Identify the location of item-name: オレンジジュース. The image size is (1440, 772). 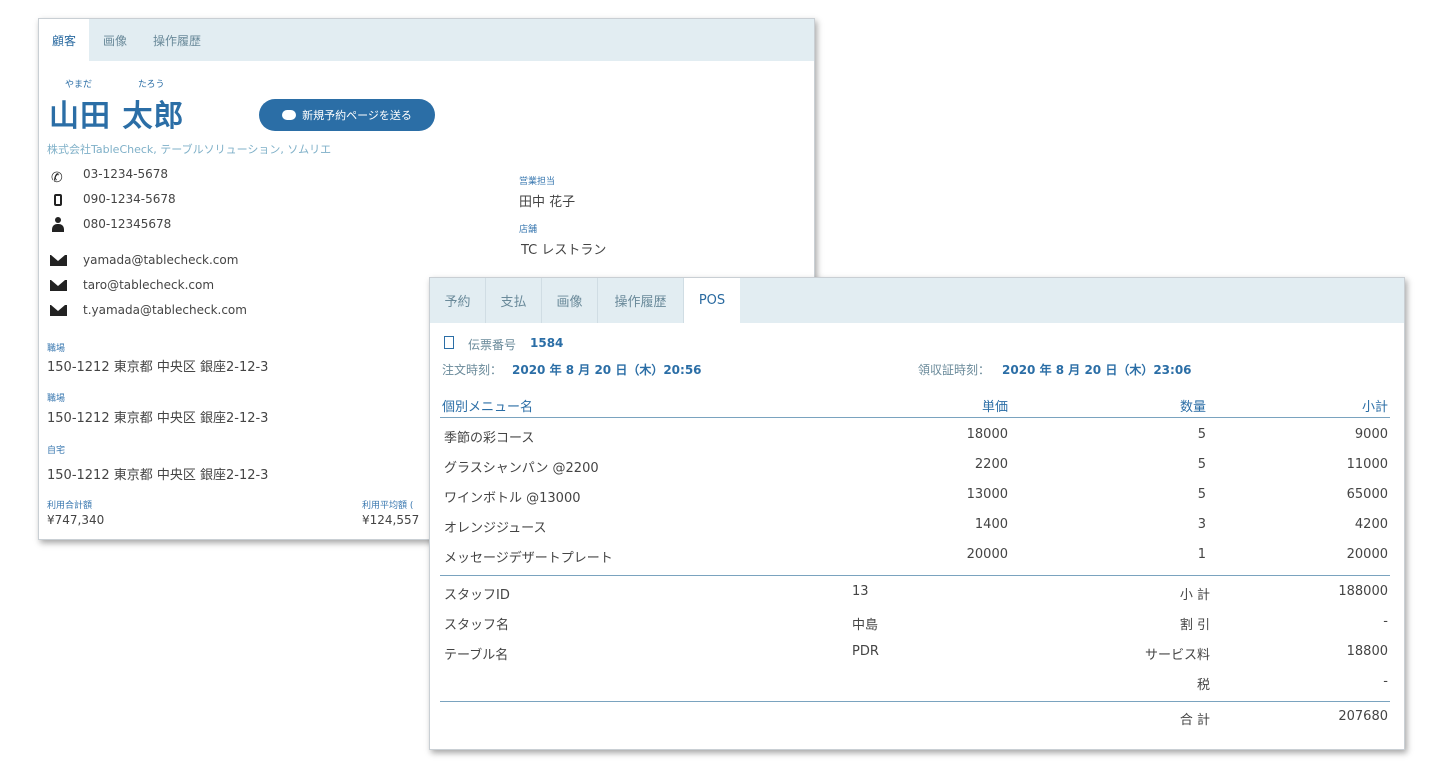
(495, 528).